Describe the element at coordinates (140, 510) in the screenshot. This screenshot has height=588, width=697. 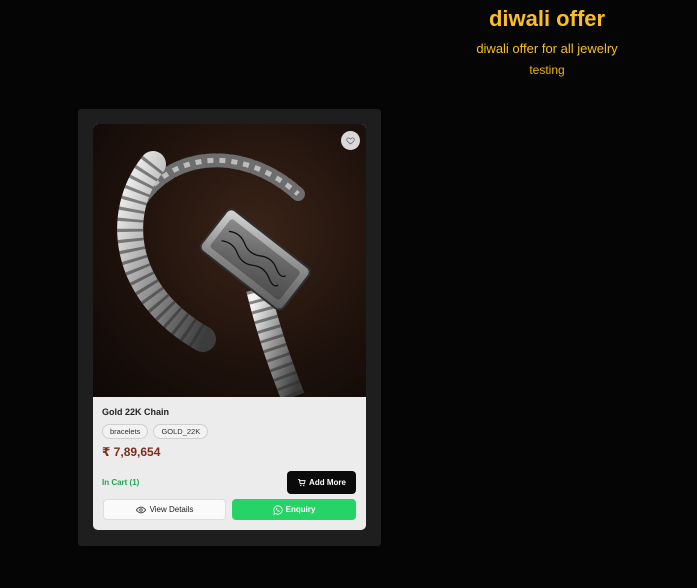
I see `eye-icon` at that location.